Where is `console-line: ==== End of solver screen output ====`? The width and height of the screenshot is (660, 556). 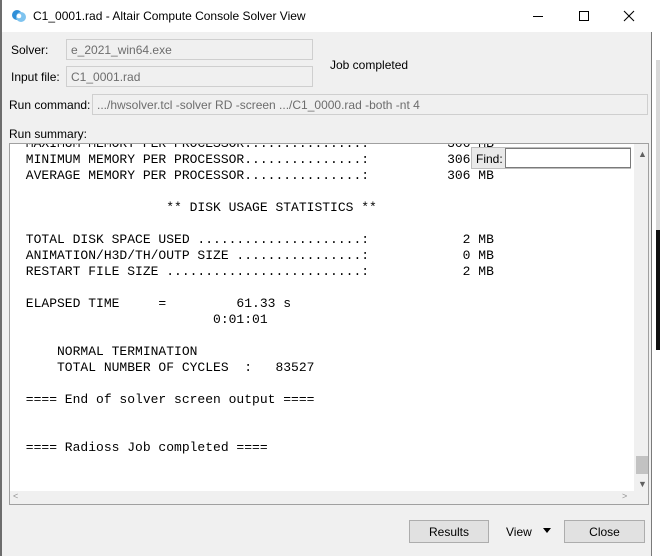
console-line: ==== End of solver screen output ==== is located at coordinates (166, 399).